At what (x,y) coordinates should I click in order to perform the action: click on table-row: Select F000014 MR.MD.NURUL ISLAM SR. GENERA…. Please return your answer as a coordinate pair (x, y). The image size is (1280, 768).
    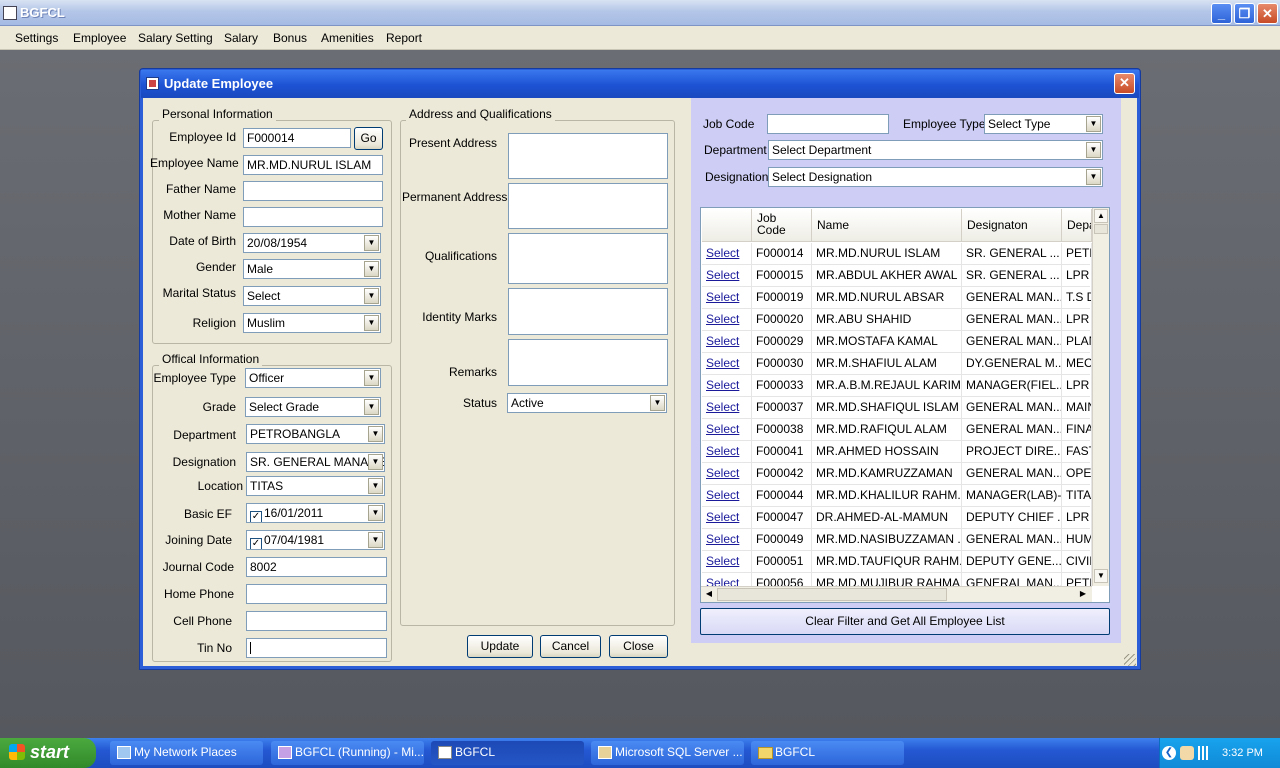
    Looking at the image, I should click on (897, 254).